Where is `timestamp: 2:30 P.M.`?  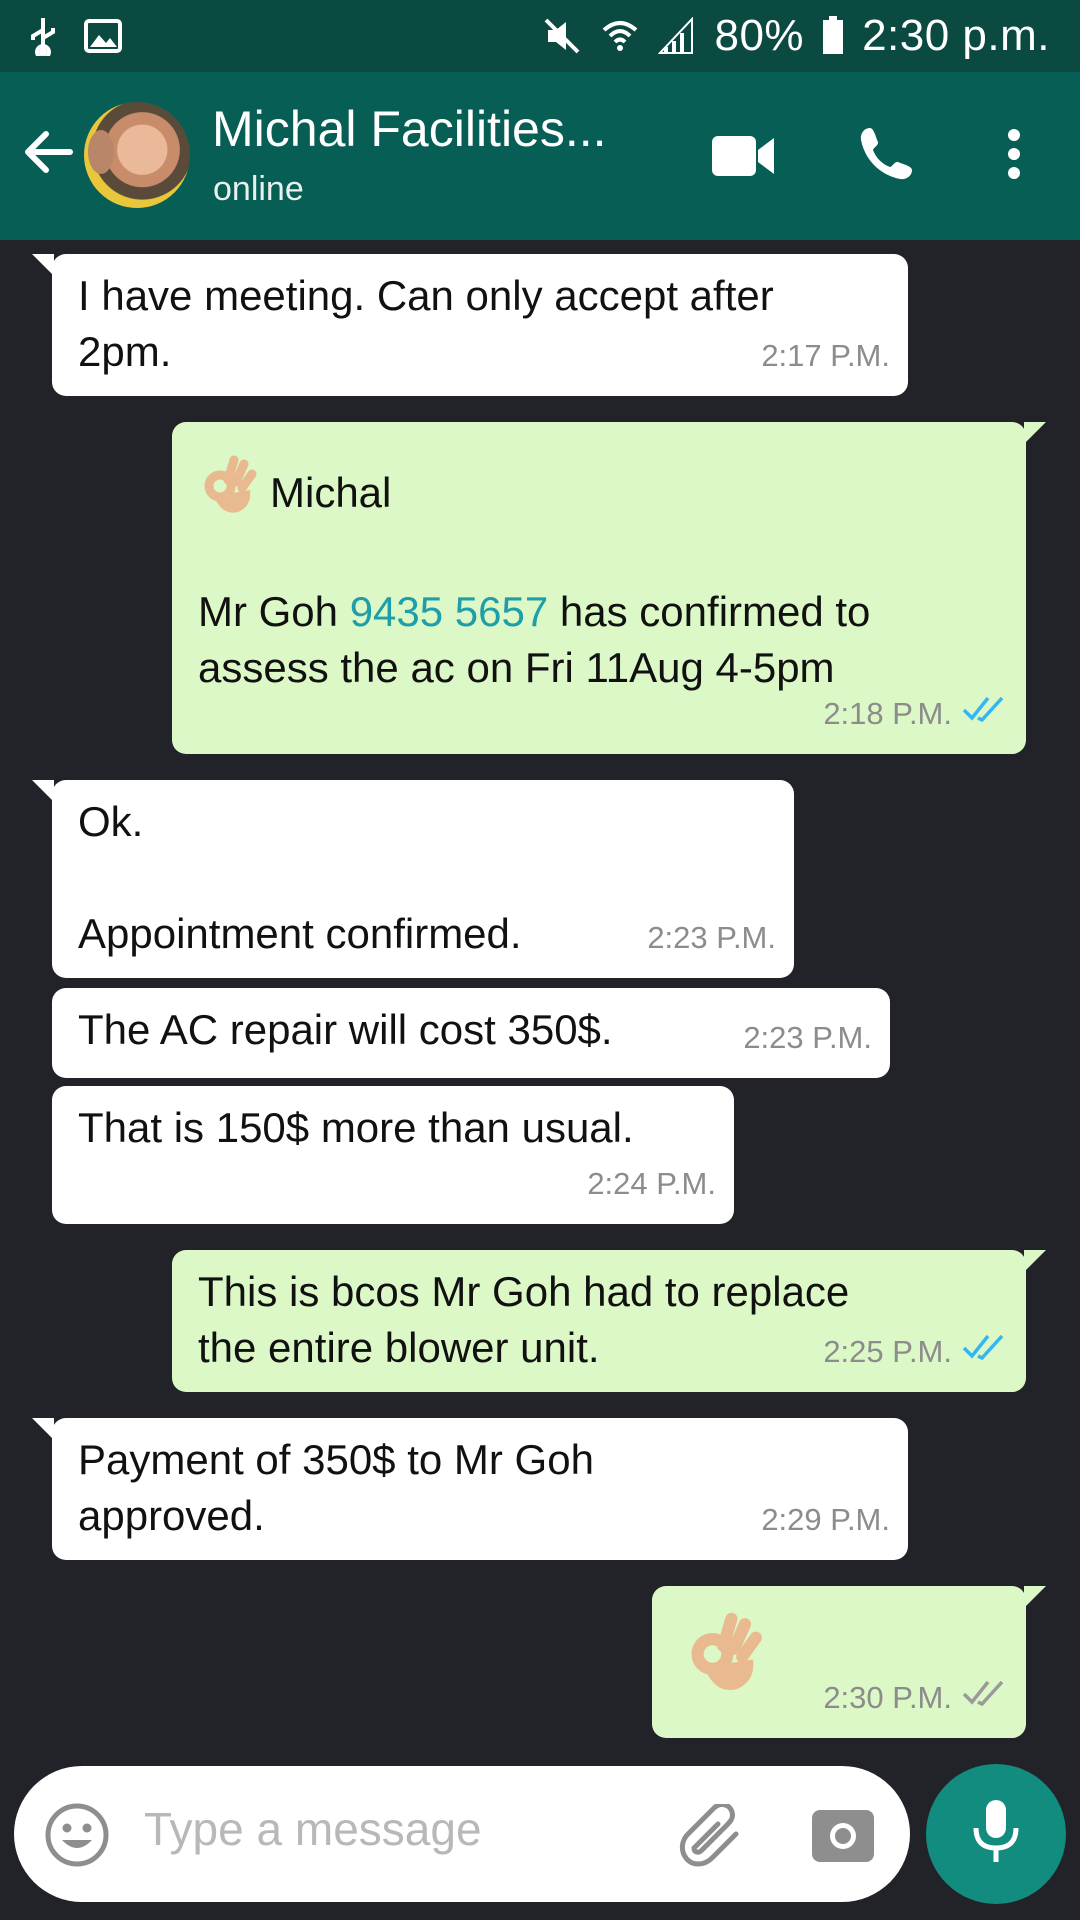
timestamp: 2:30 P.M. is located at coordinates (887, 1697).